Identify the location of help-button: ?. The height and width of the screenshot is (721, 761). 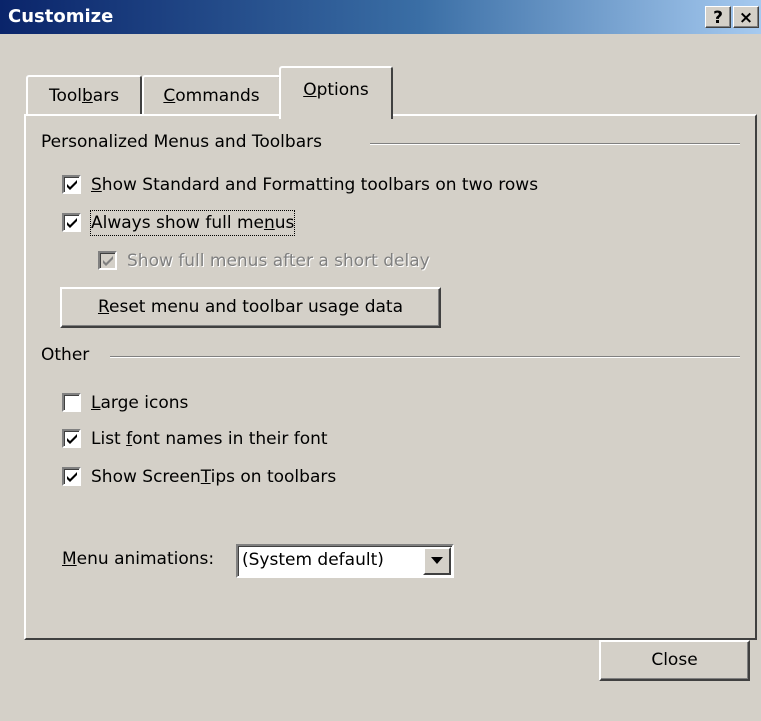
(718, 17).